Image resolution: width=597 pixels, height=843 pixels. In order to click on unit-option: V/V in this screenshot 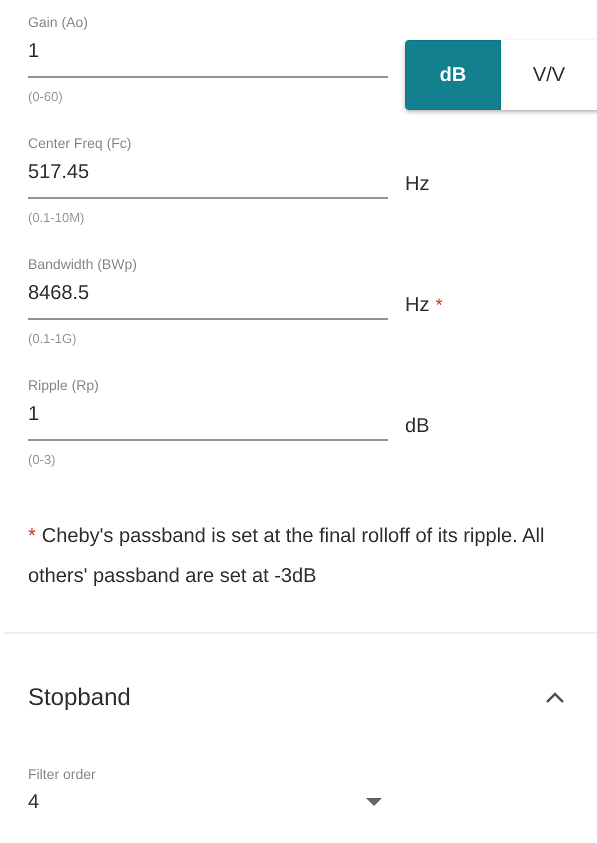, I will do `click(549, 75)`.